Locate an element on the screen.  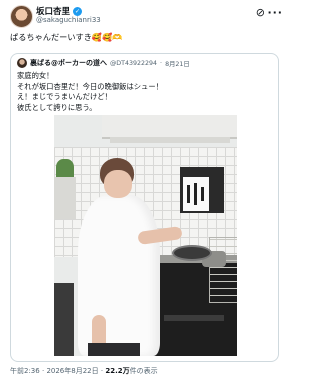
person-face is located at coordinates (118, 184).